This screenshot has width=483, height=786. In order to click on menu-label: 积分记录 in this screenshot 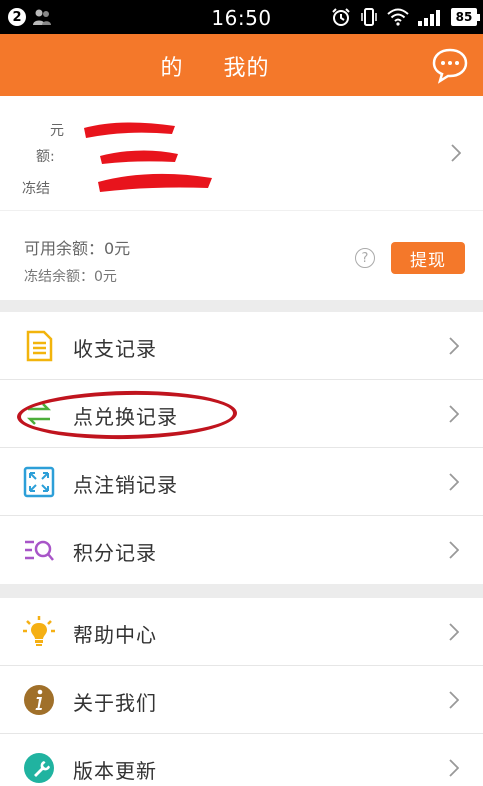, I will do `click(115, 553)`.